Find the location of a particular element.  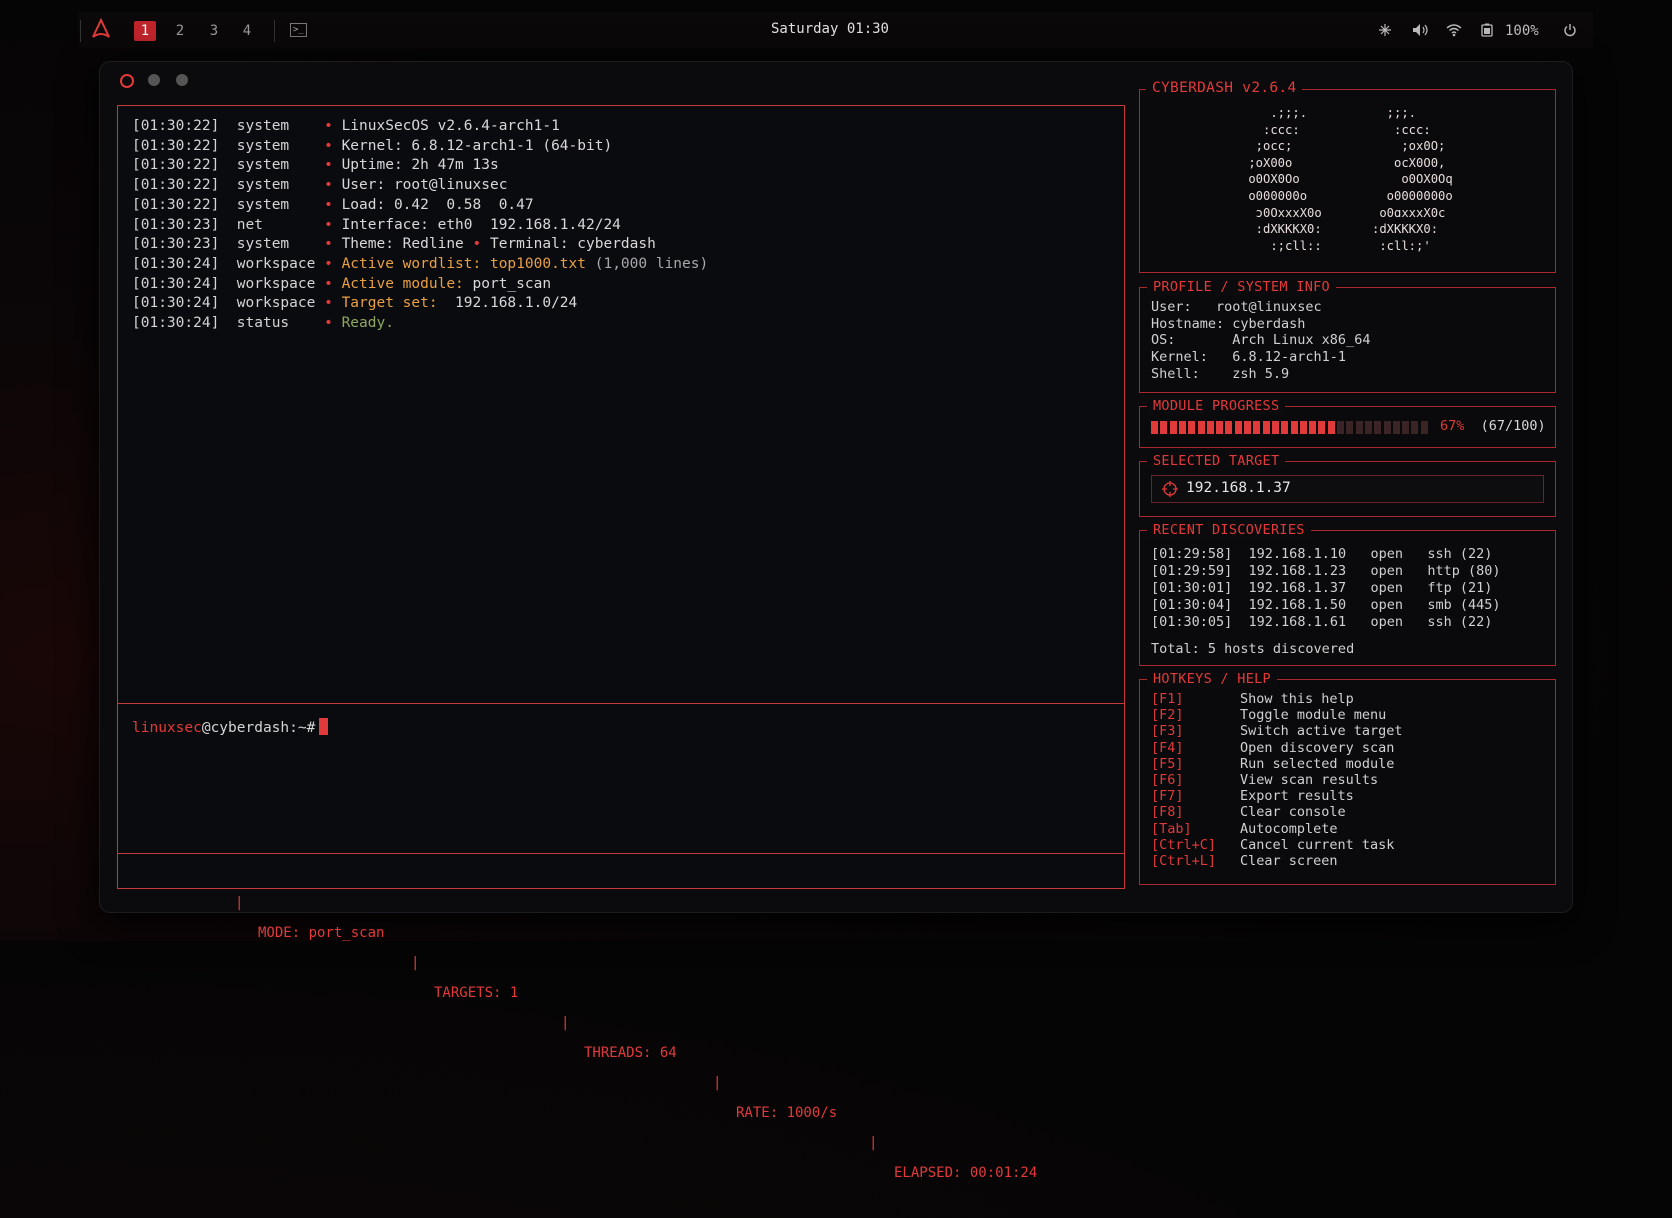

window-close-button is located at coordinates (127, 81).